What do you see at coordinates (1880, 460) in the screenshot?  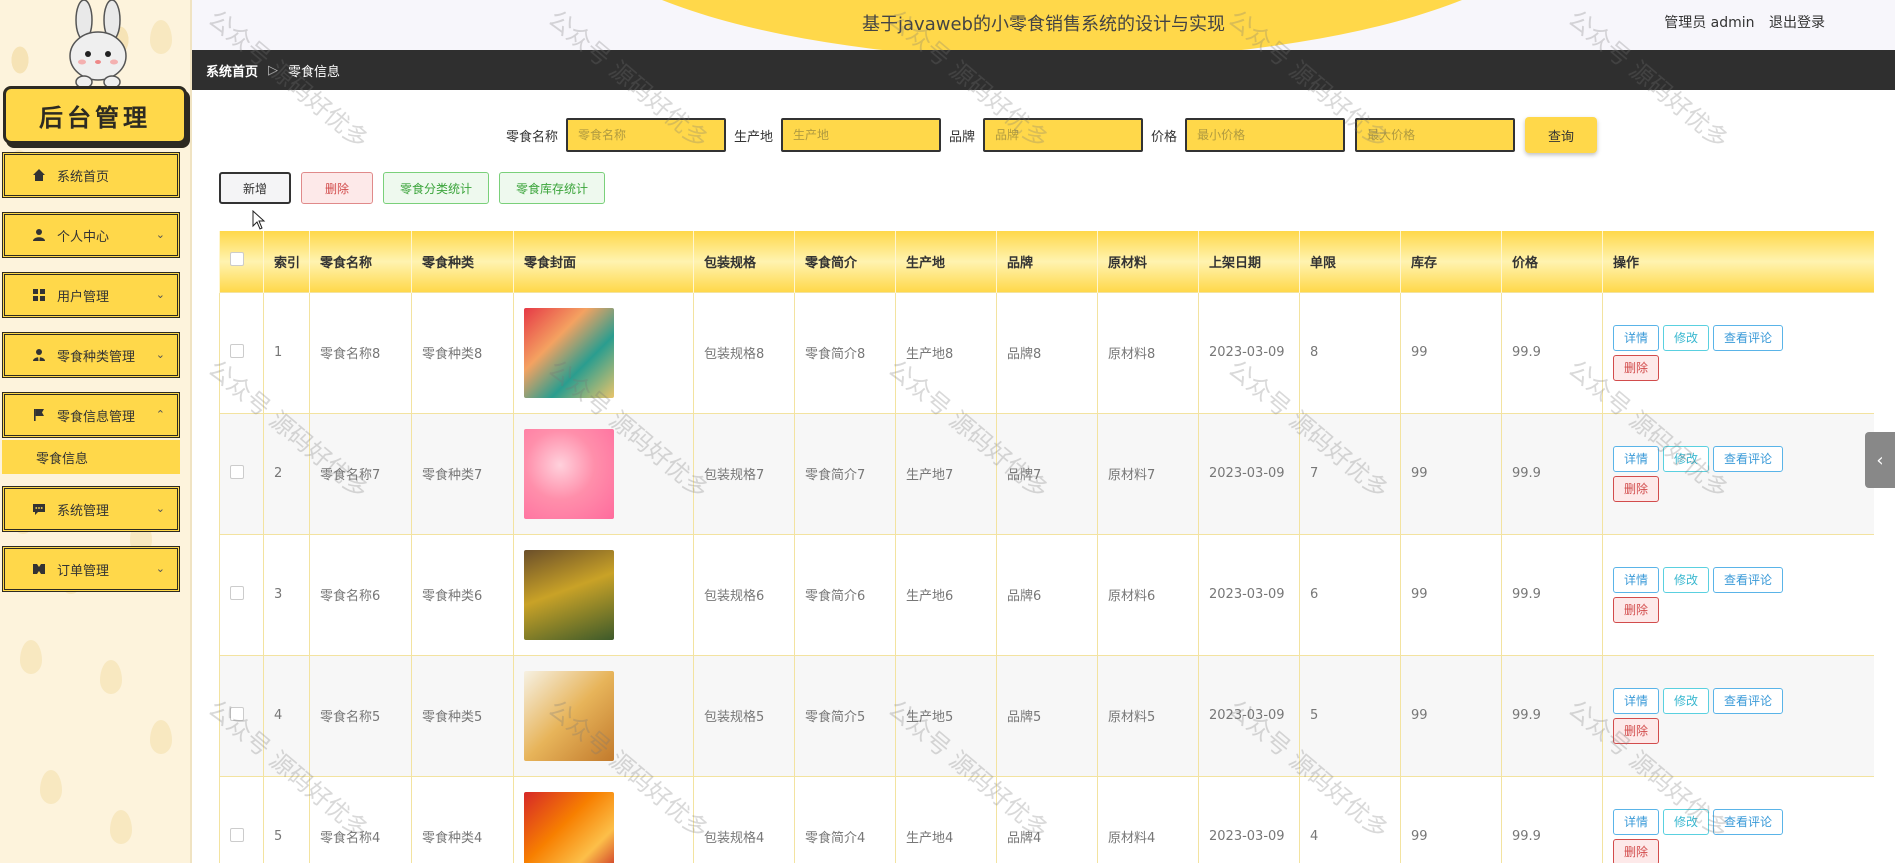 I see `collapse-panel-button: ‹` at bounding box center [1880, 460].